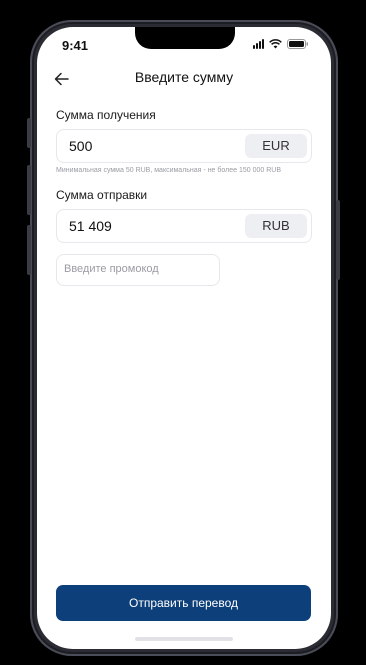 This screenshot has width=366, height=665. Describe the element at coordinates (298, 44) in the screenshot. I see `battery-icon` at that location.